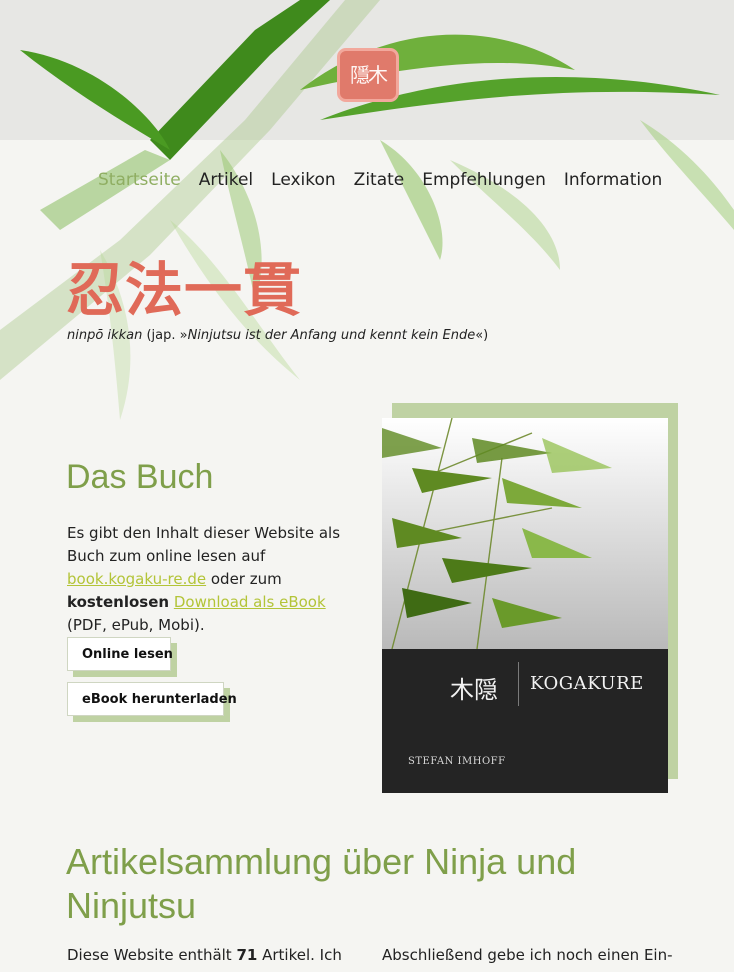  Describe the element at coordinates (105, 335) in the screenshot. I see `motto-romaji: ninpō ikkan` at that location.